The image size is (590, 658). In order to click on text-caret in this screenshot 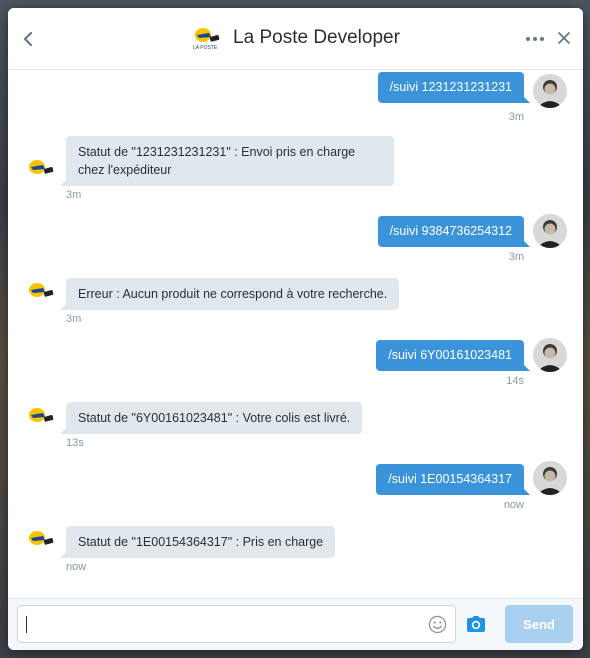, I will do `click(26, 624)`.